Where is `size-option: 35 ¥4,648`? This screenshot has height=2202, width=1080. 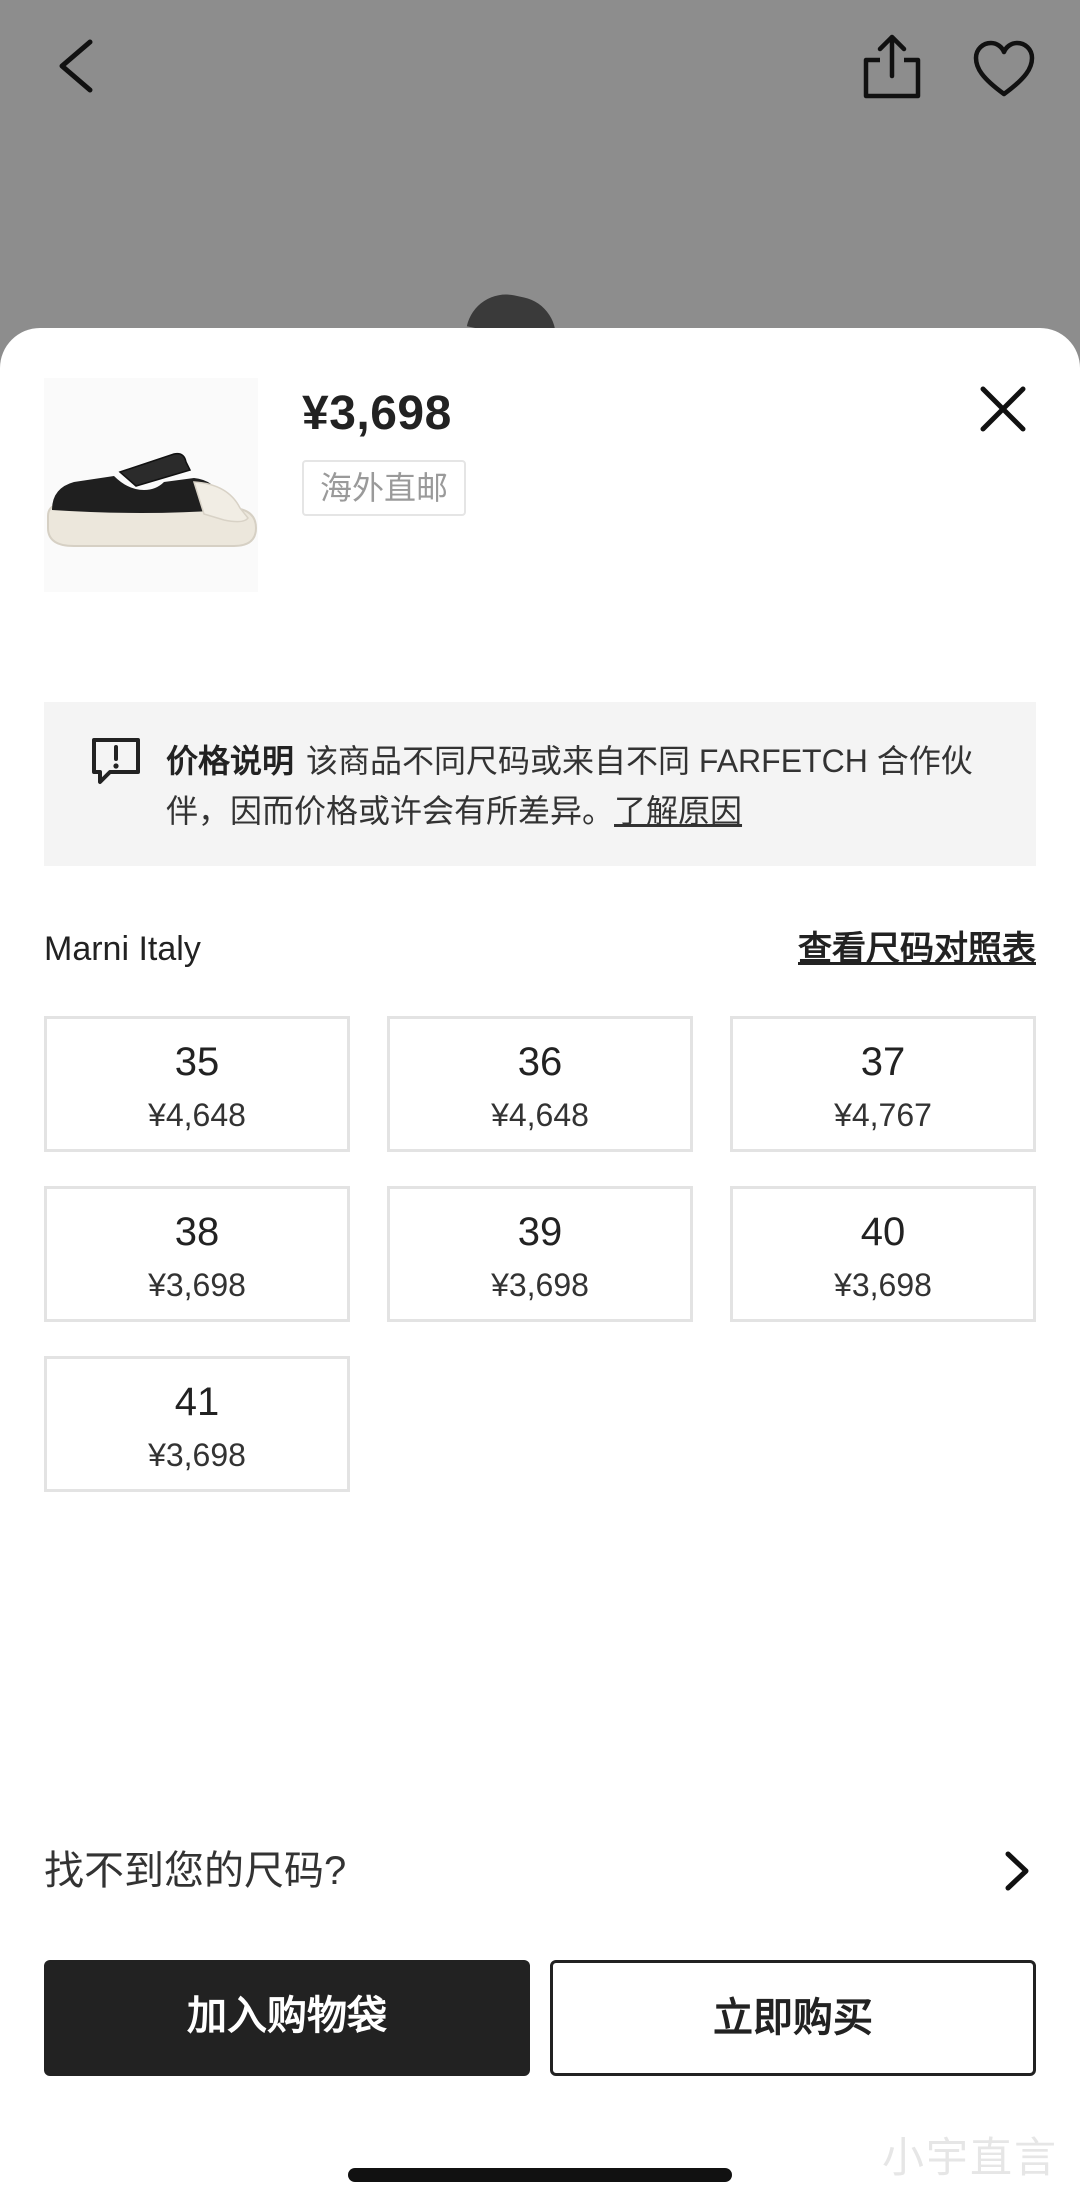 size-option: 35 ¥4,648 is located at coordinates (197, 1084).